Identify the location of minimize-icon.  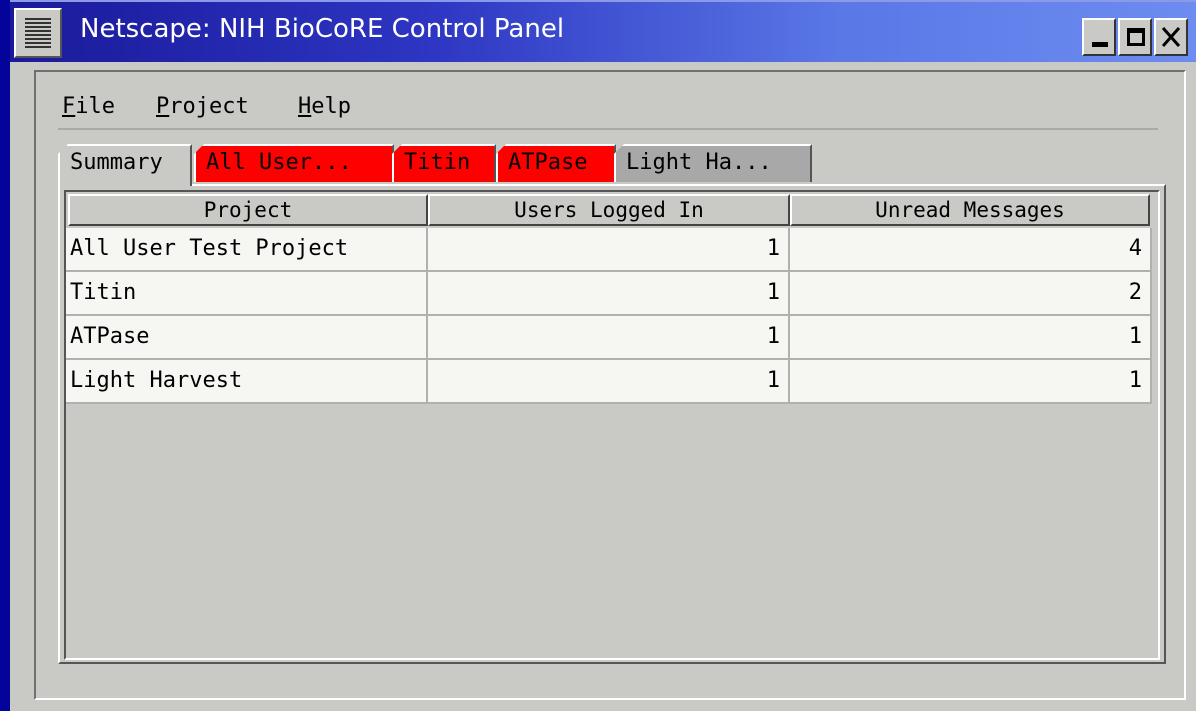
(1100, 44).